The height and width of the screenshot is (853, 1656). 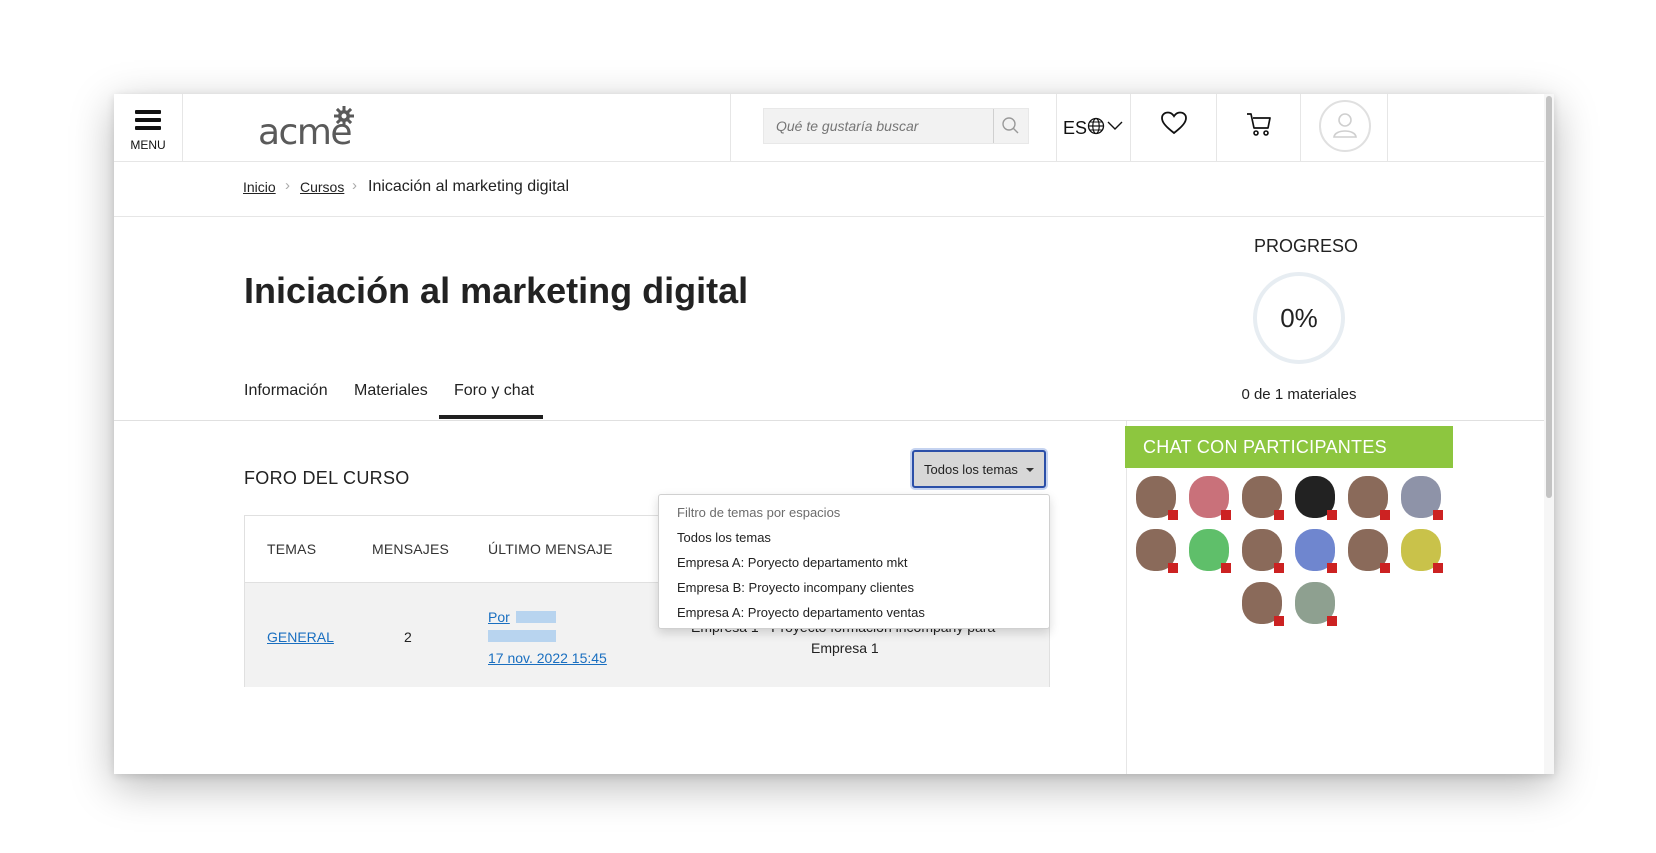 I want to click on column-header-ultimo-mensaje: ÚLTIMO MENSAJE, so click(x=550, y=549).